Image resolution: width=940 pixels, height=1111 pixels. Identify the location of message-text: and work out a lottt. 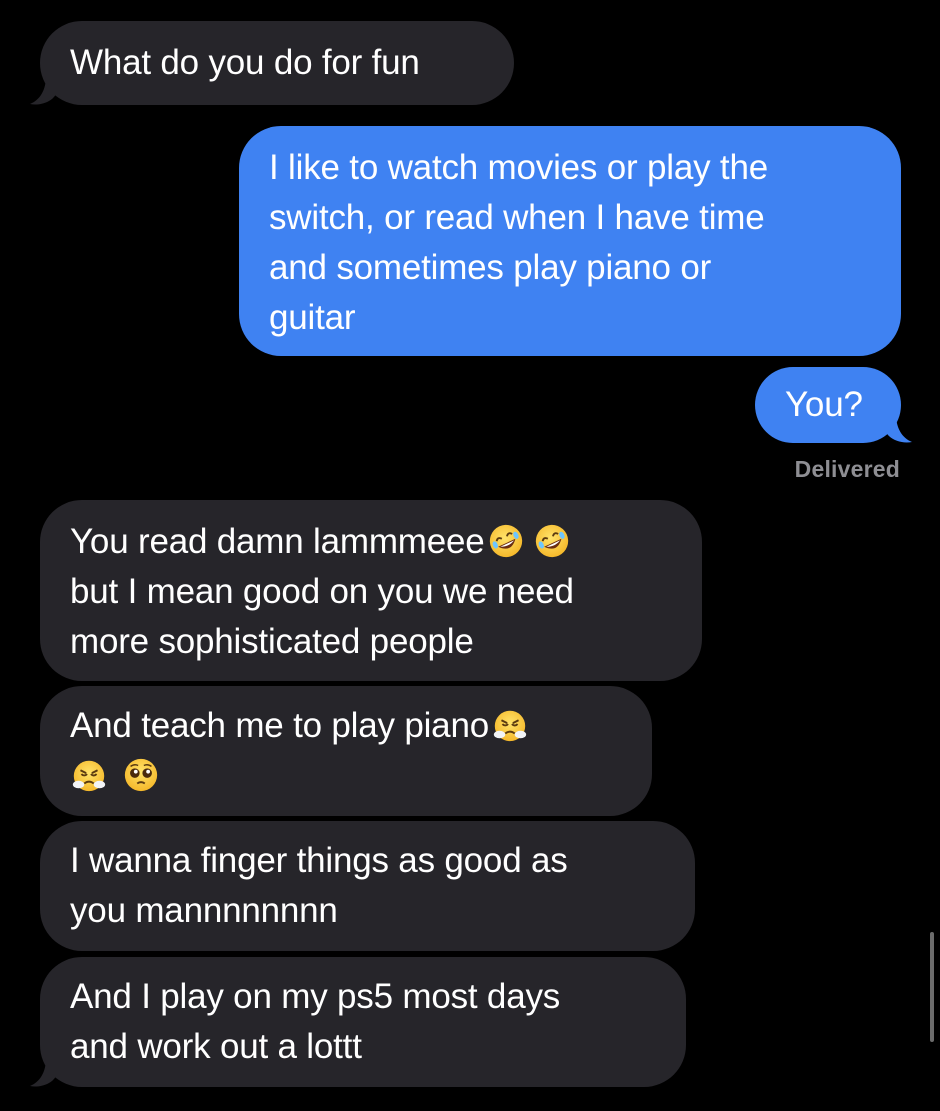
(216, 1046).